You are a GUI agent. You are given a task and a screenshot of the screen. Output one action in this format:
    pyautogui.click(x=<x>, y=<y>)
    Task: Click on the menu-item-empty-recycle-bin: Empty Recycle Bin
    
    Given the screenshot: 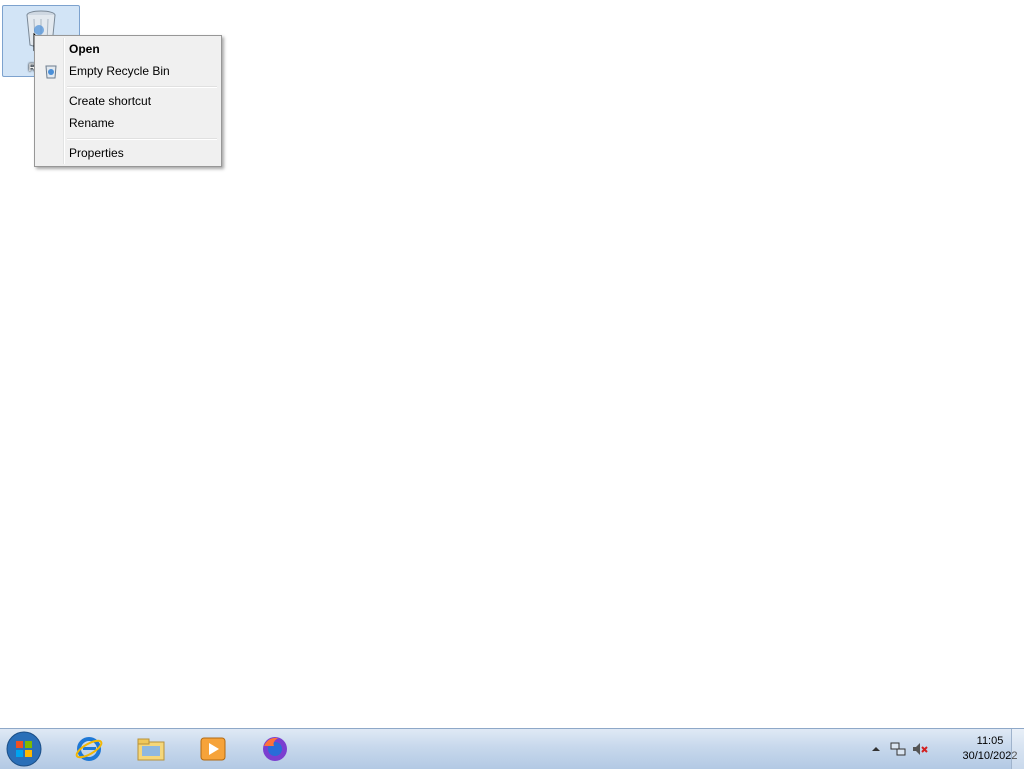 What is the action you would take?
    pyautogui.click(x=128, y=71)
    